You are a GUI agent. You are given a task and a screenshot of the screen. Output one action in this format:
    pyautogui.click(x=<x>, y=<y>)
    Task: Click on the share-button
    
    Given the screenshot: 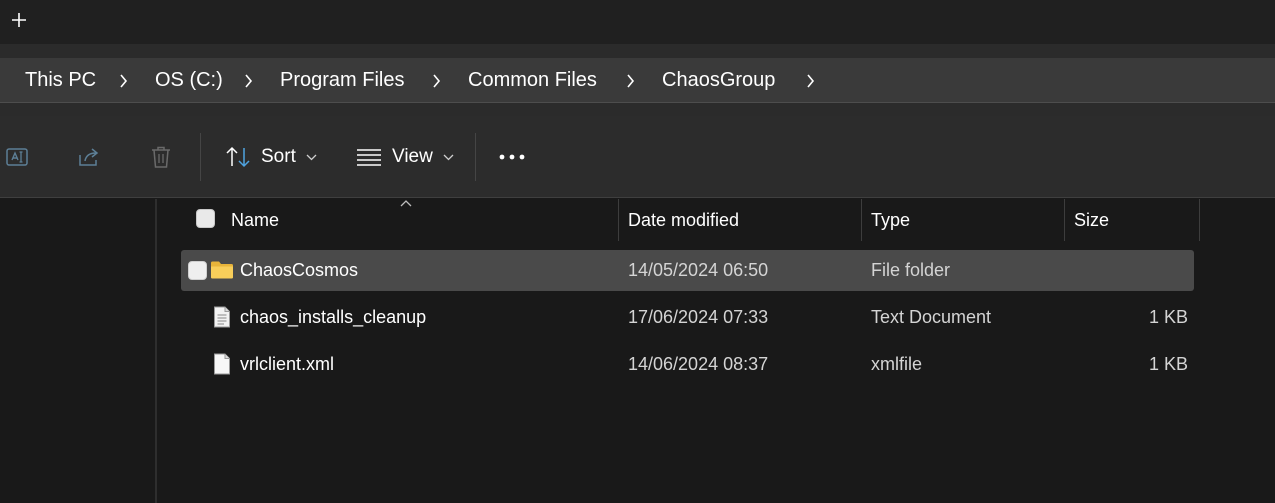 What is the action you would take?
    pyautogui.click(x=89, y=157)
    